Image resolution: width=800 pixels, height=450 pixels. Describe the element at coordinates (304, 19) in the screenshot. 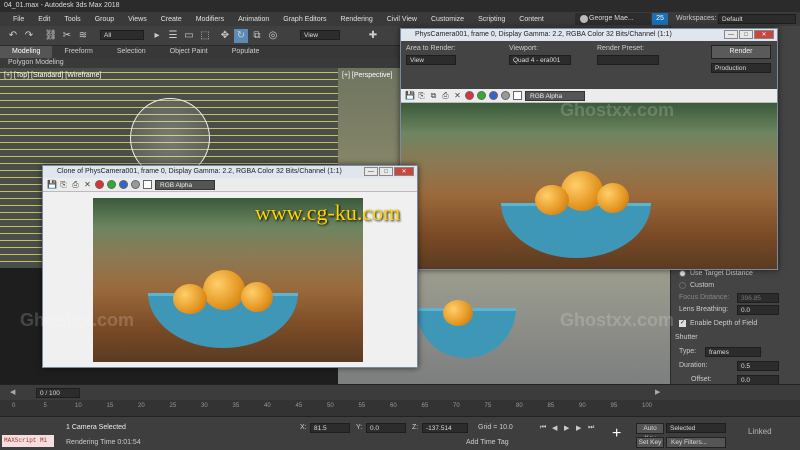

I see `menu-item: Graph Editors` at that location.